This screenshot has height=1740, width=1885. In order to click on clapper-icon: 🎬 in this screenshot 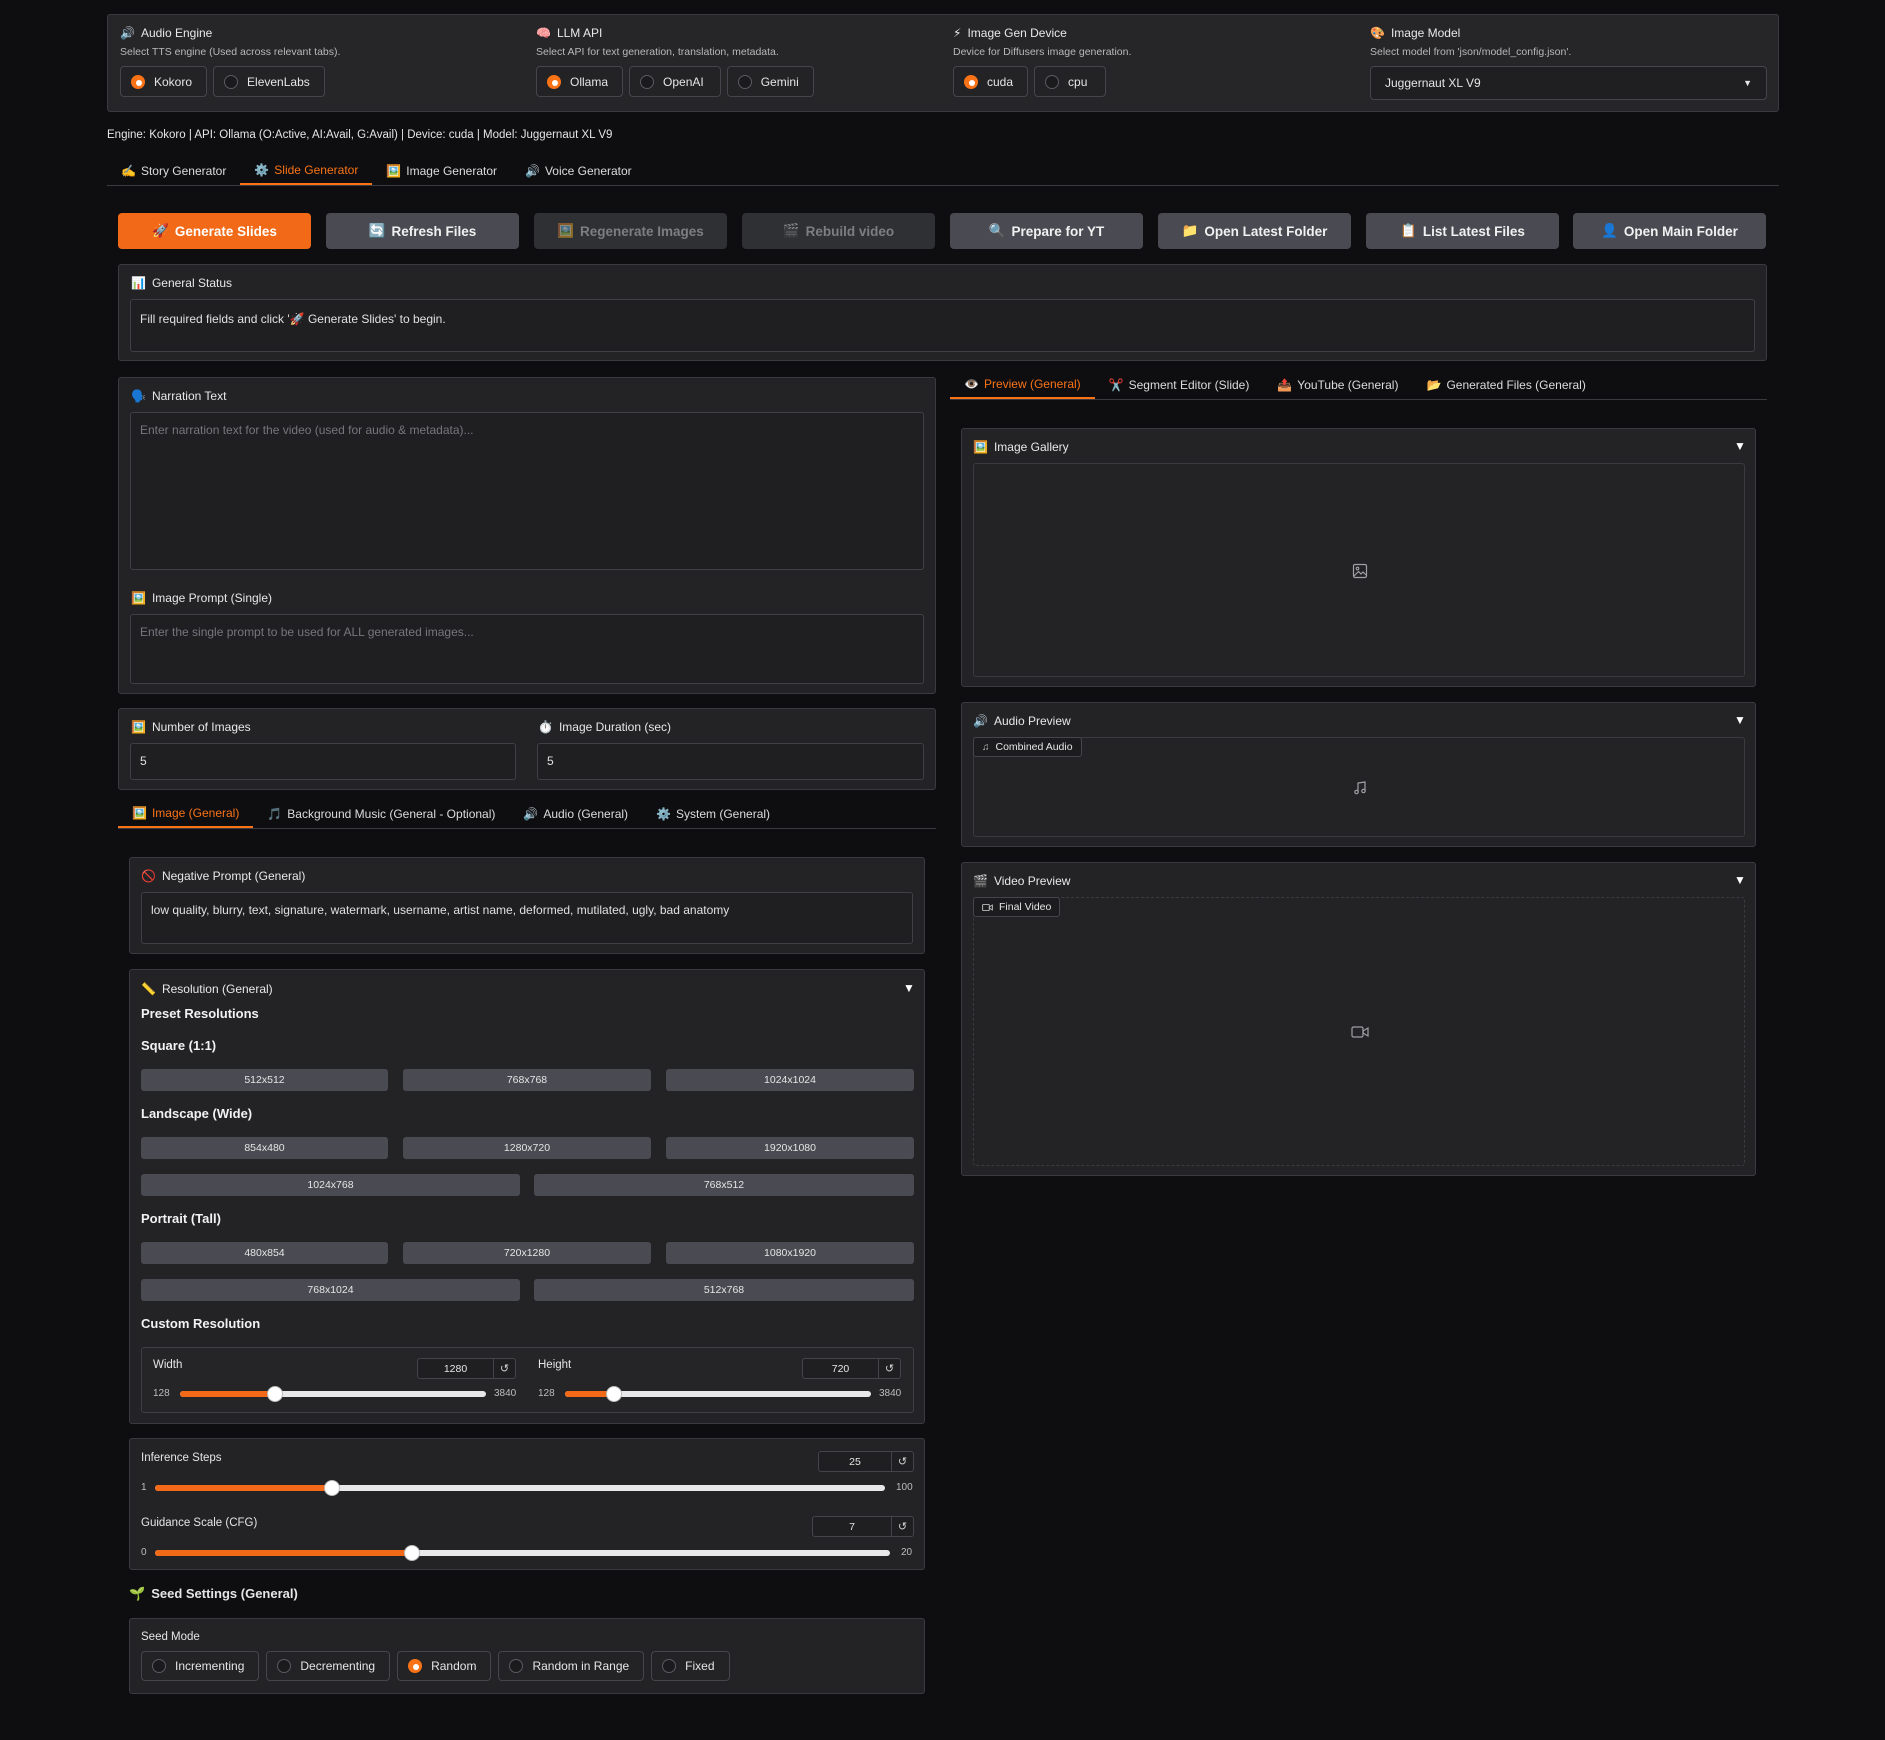, I will do `click(980, 881)`.